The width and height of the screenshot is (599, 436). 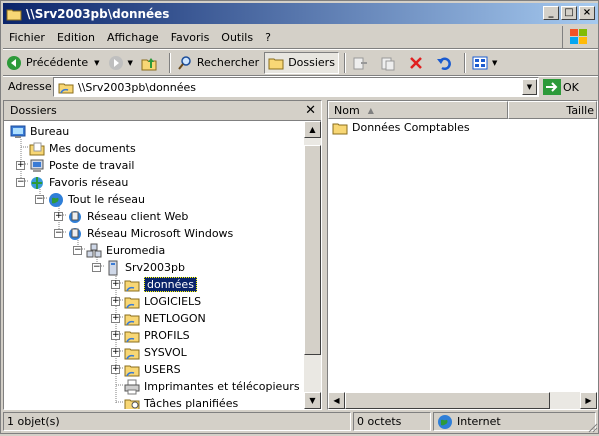 I want to click on column-header-name: Nom ▲, so click(x=418, y=110).